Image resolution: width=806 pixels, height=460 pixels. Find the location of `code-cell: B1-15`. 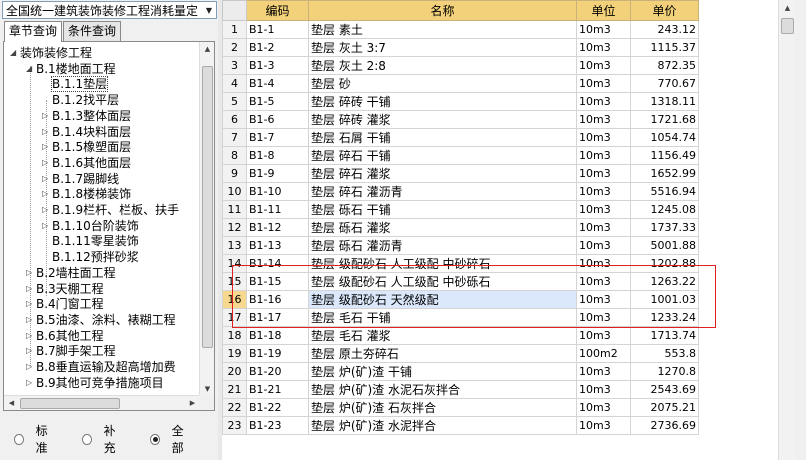

code-cell: B1-15 is located at coordinates (277, 281).